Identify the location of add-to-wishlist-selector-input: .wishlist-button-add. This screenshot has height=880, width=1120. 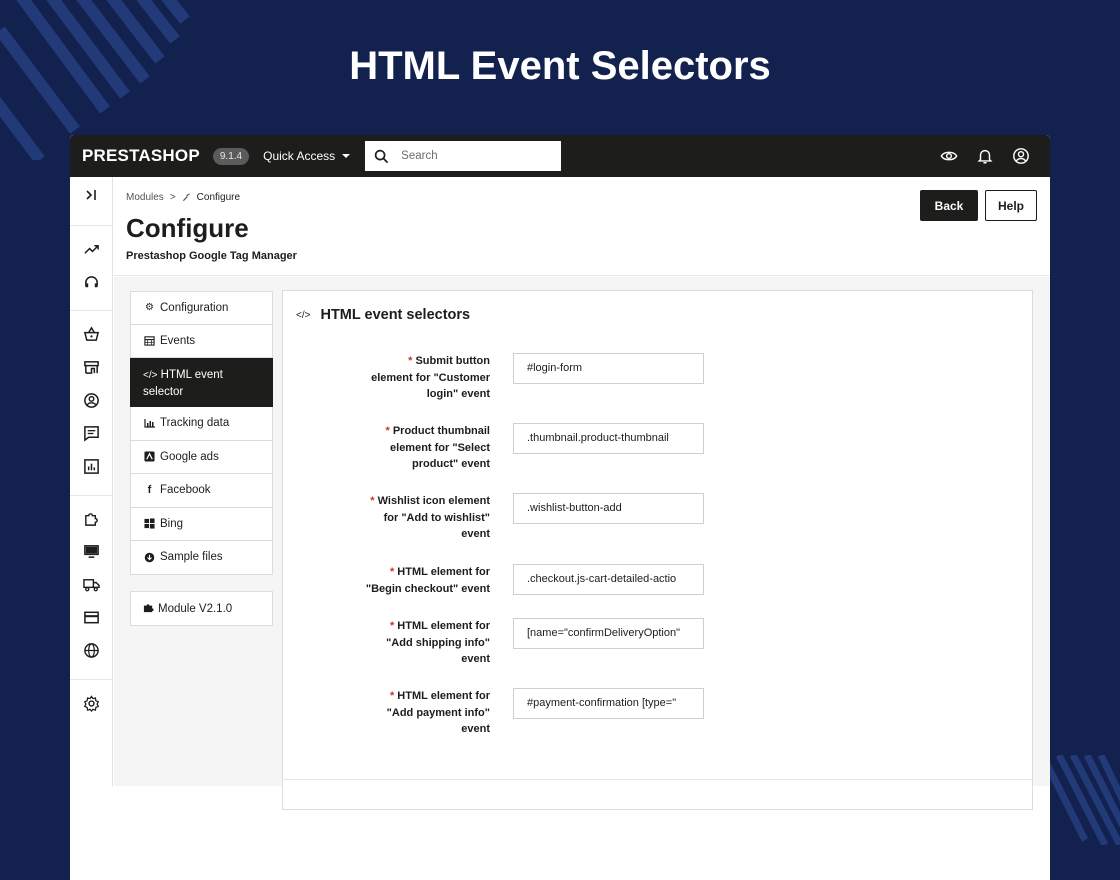
(608, 508).